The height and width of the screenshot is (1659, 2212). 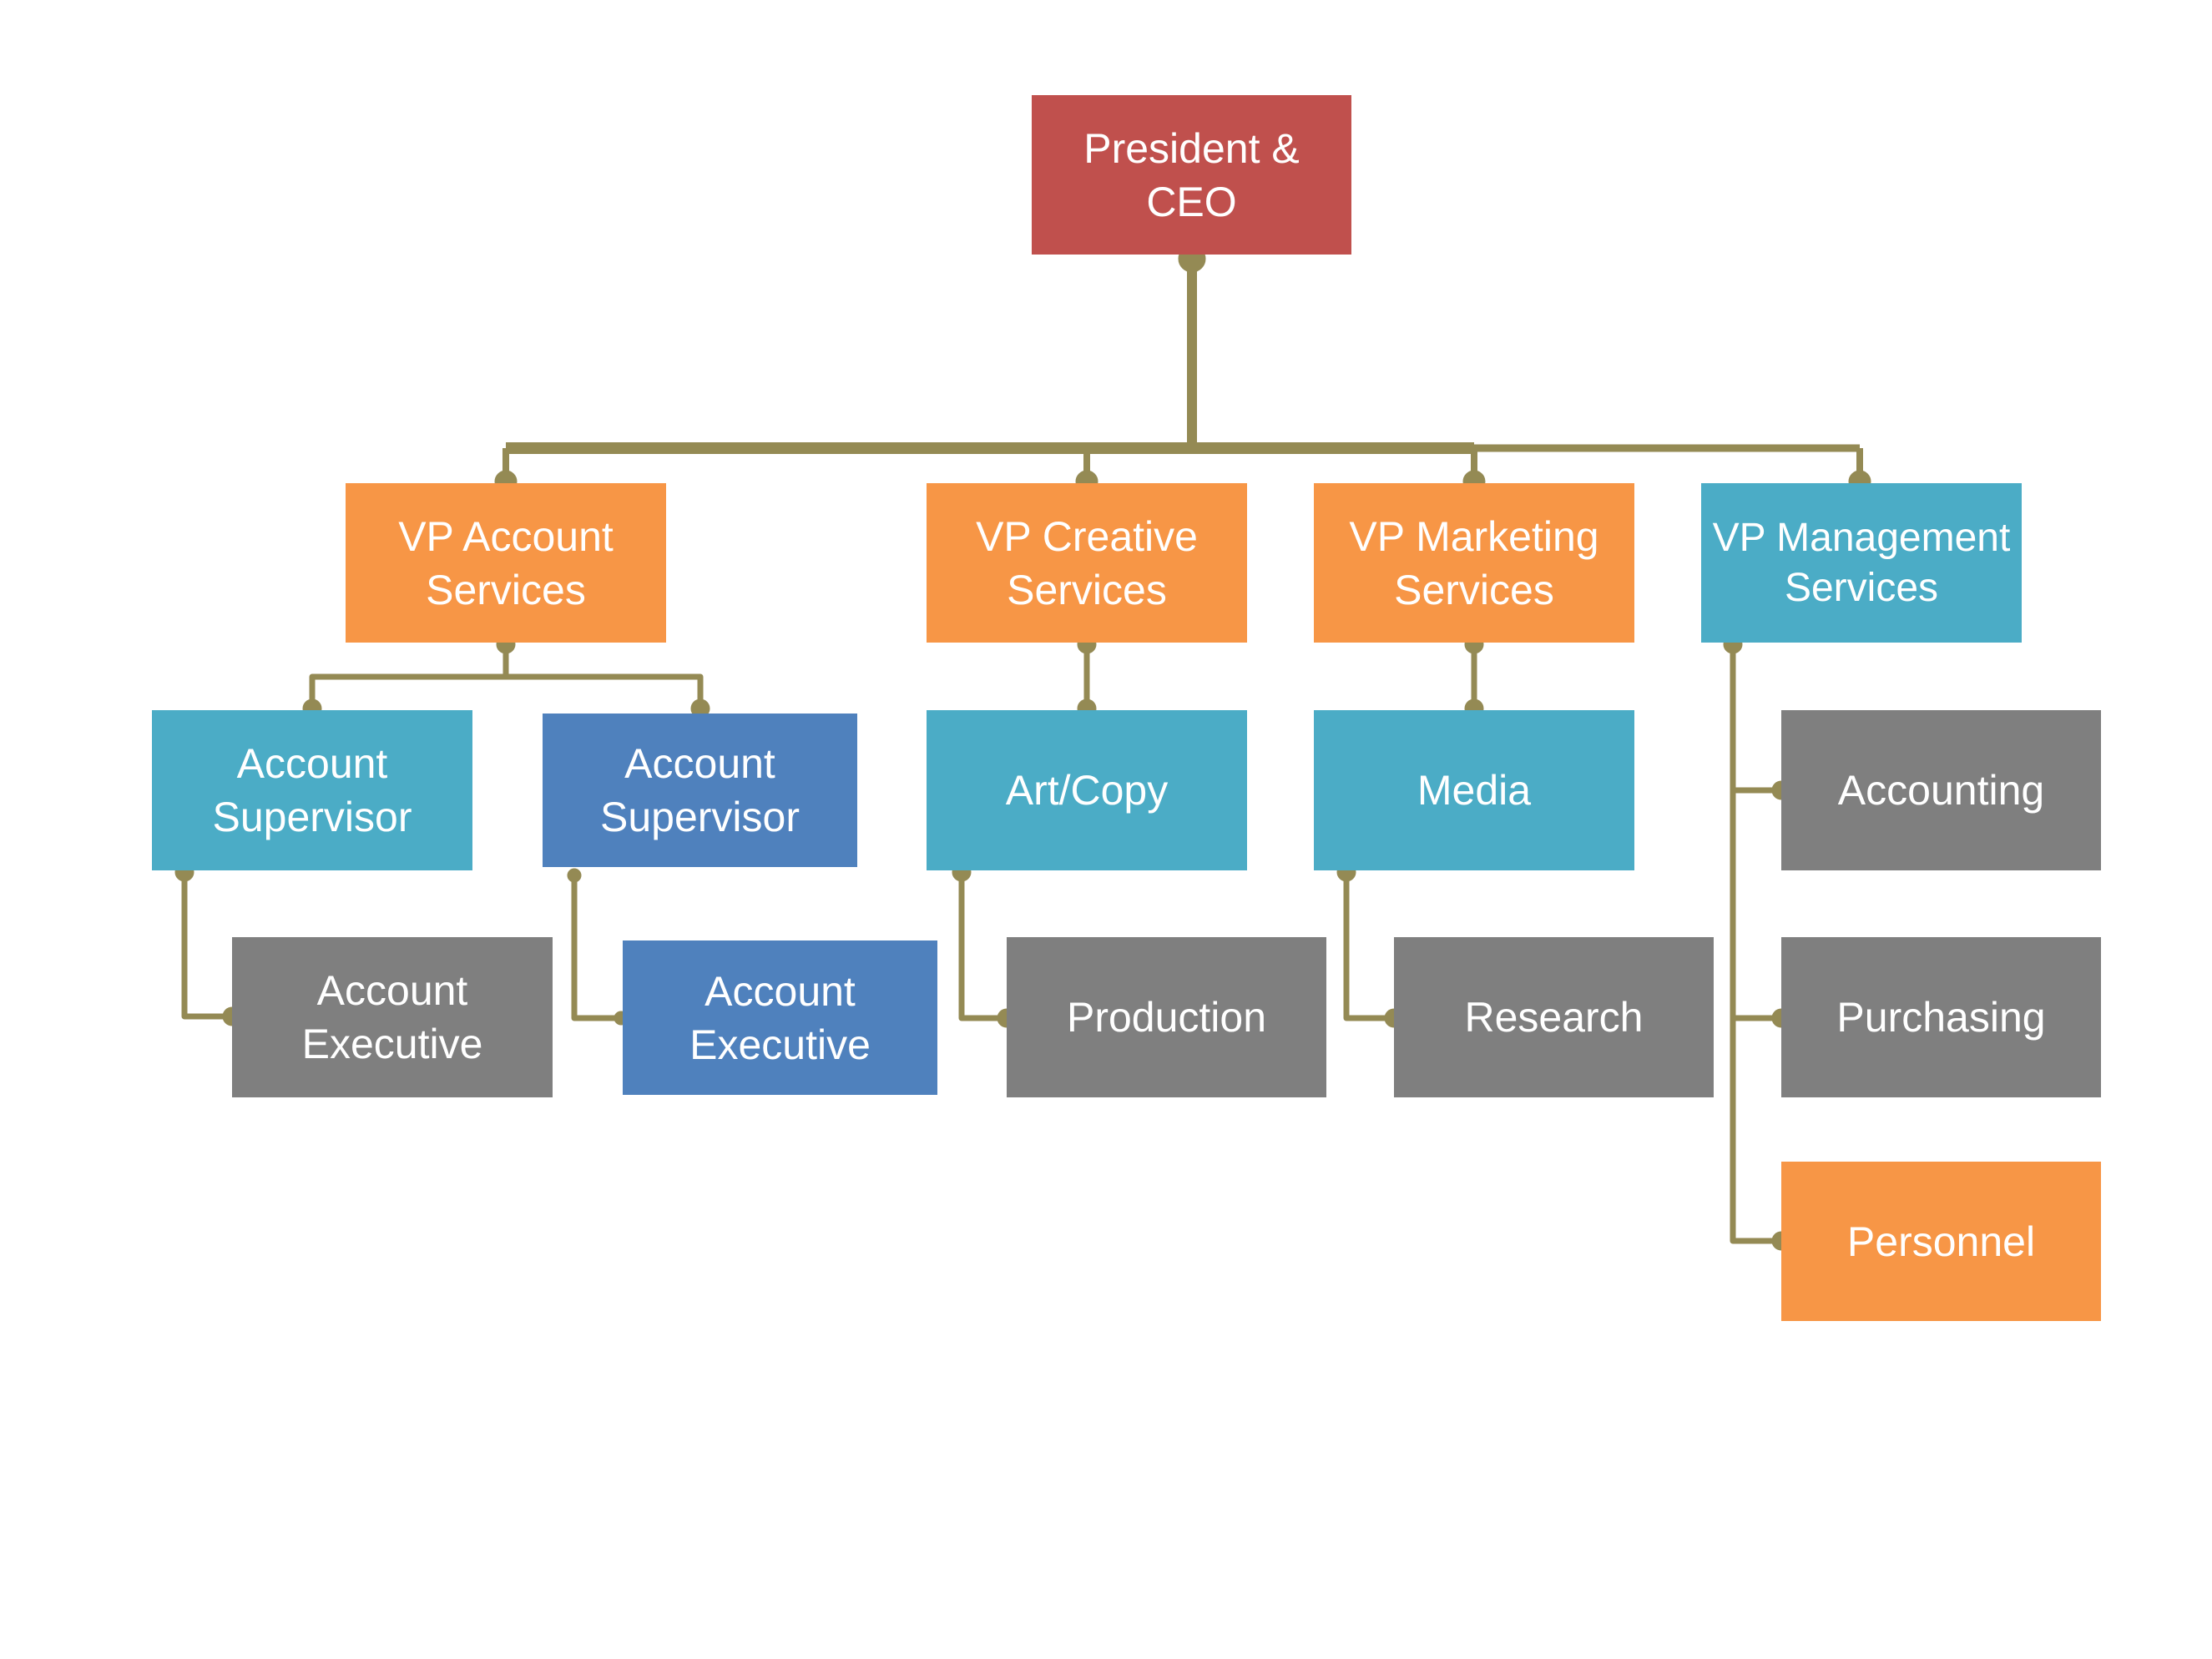 I want to click on org-node-label-line: CEO, so click(x=1191, y=201).